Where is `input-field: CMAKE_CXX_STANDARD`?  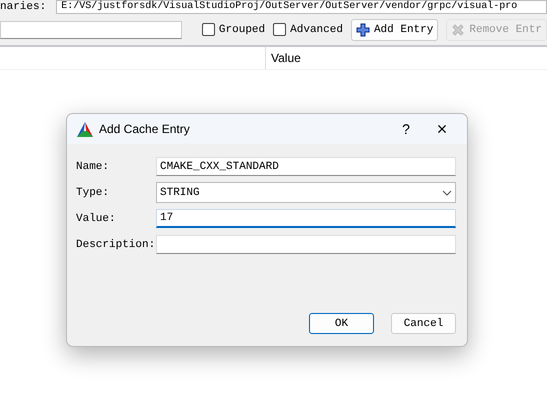
input-field: CMAKE_CXX_STANDARD is located at coordinates (306, 166).